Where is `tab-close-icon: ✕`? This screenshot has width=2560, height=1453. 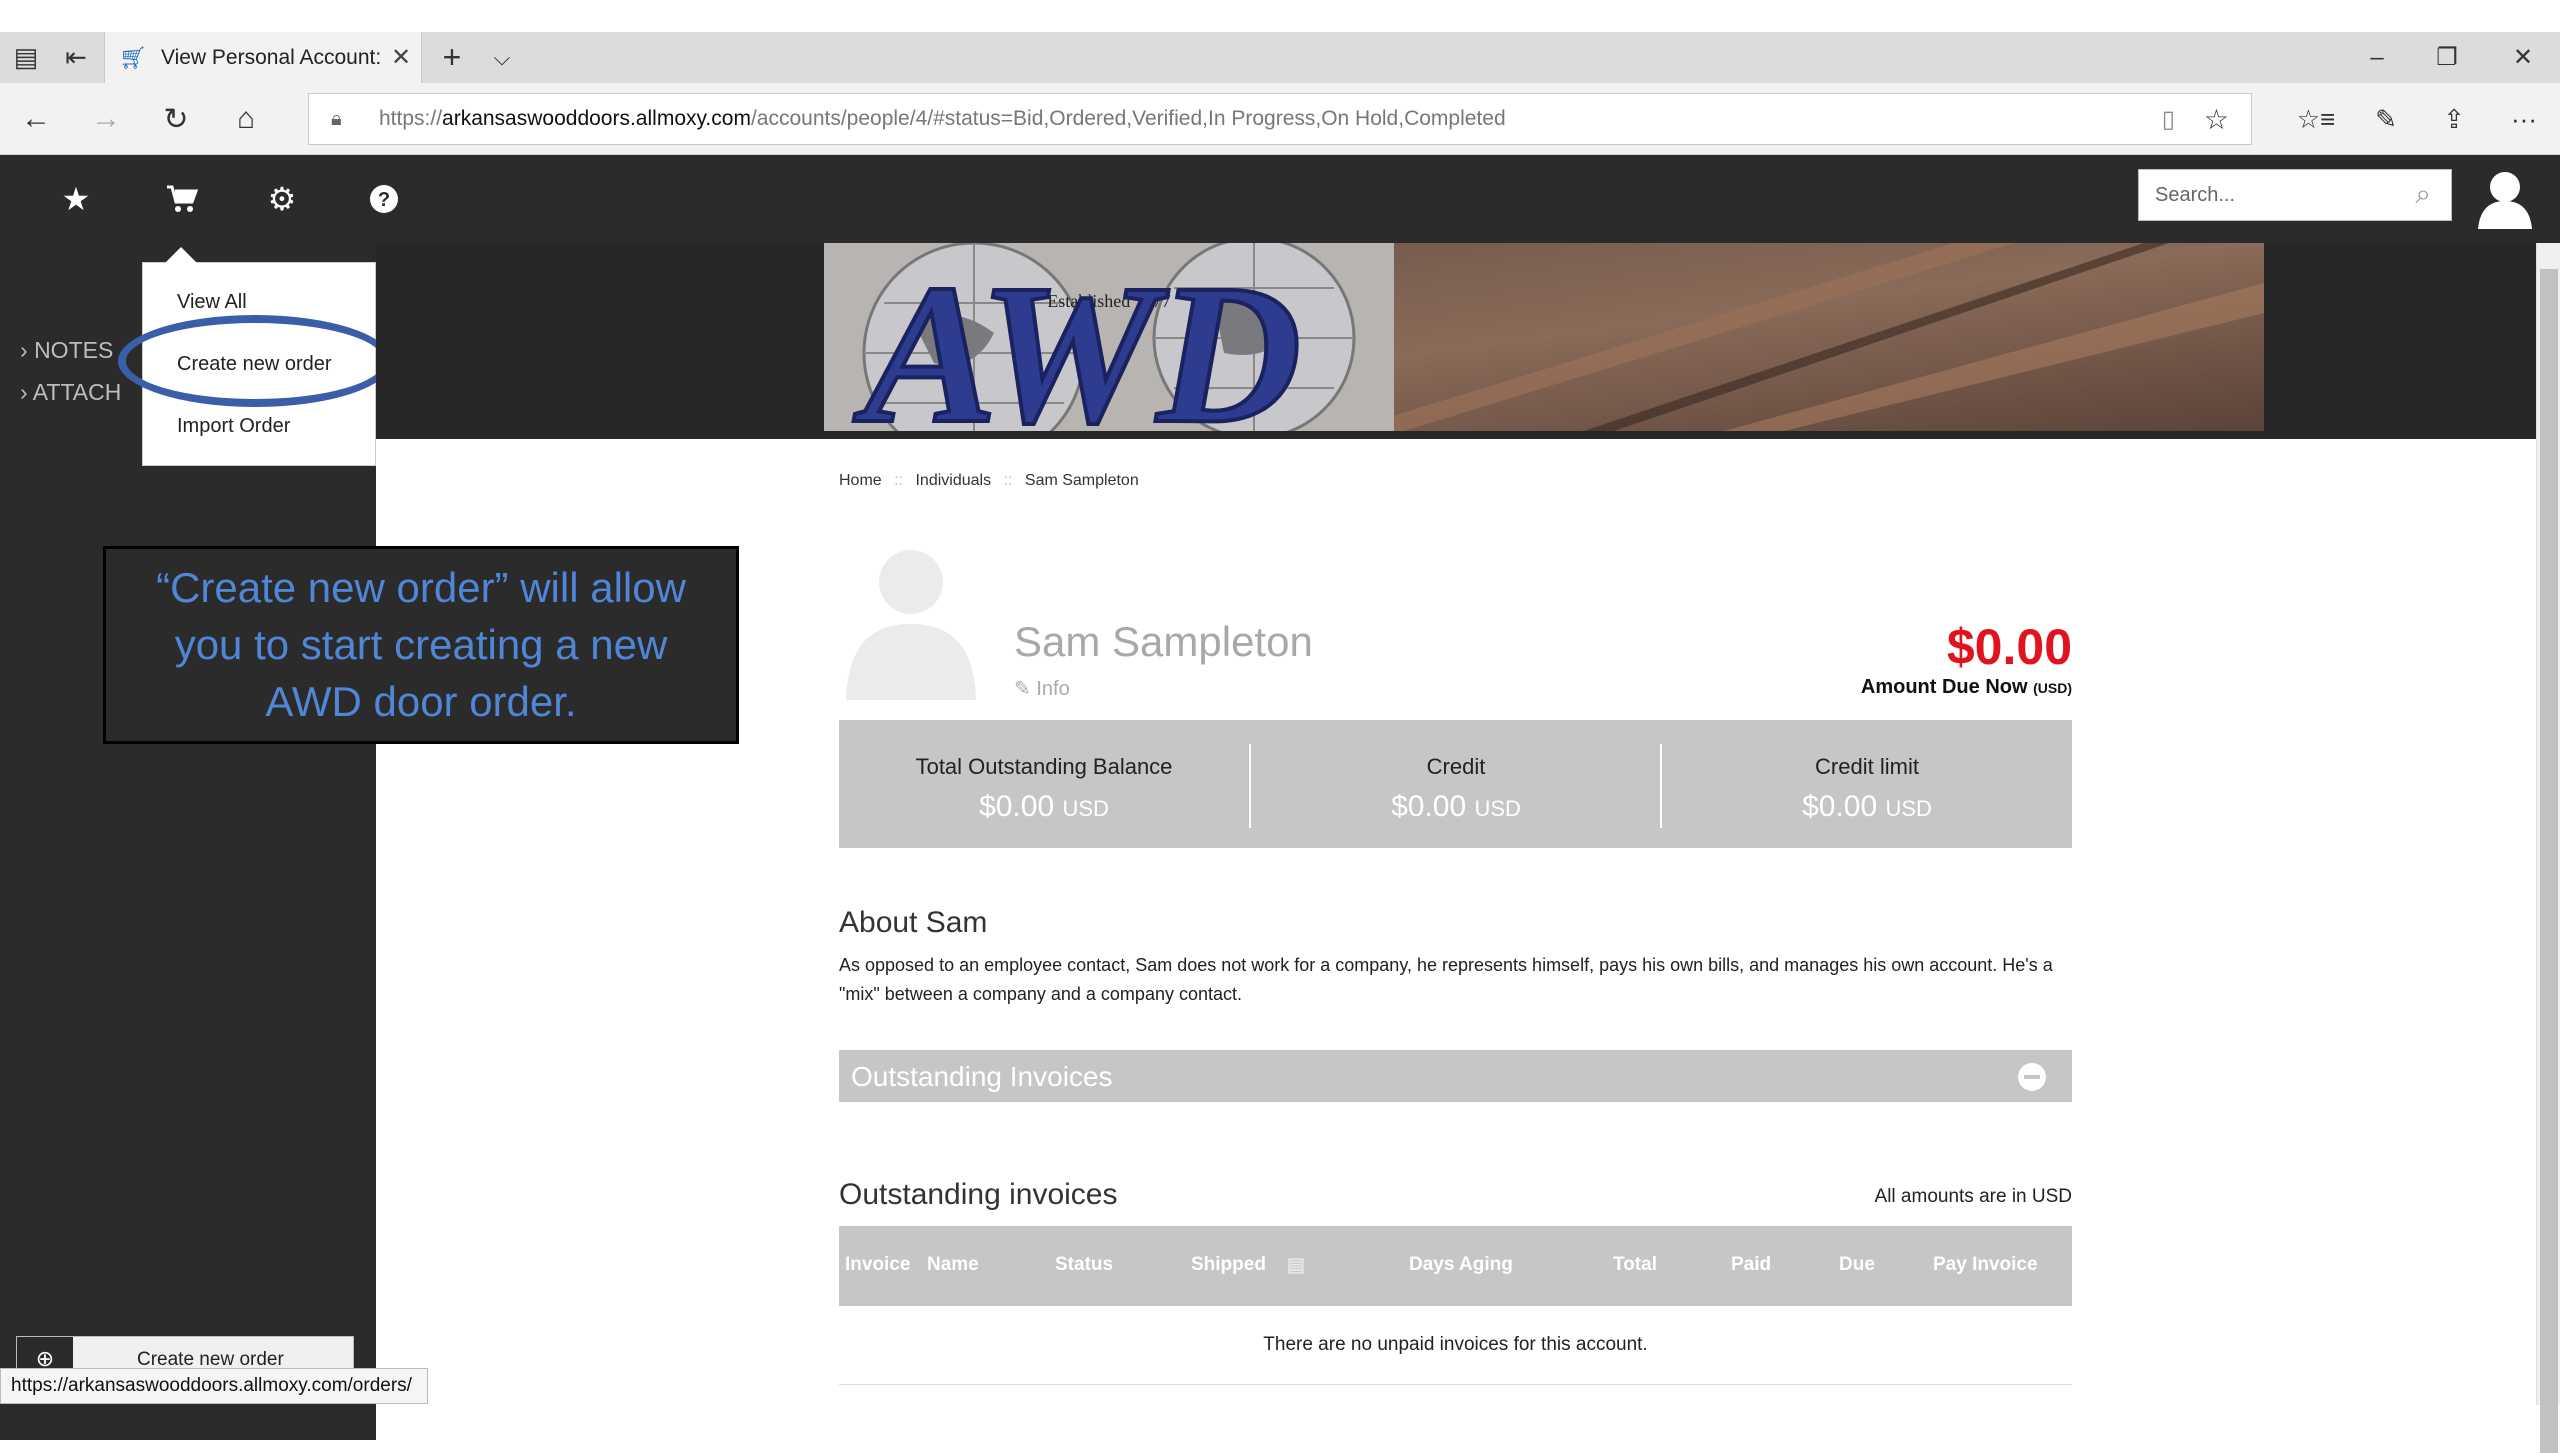
tab-close-icon: ✕ is located at coordinates (401, 57).